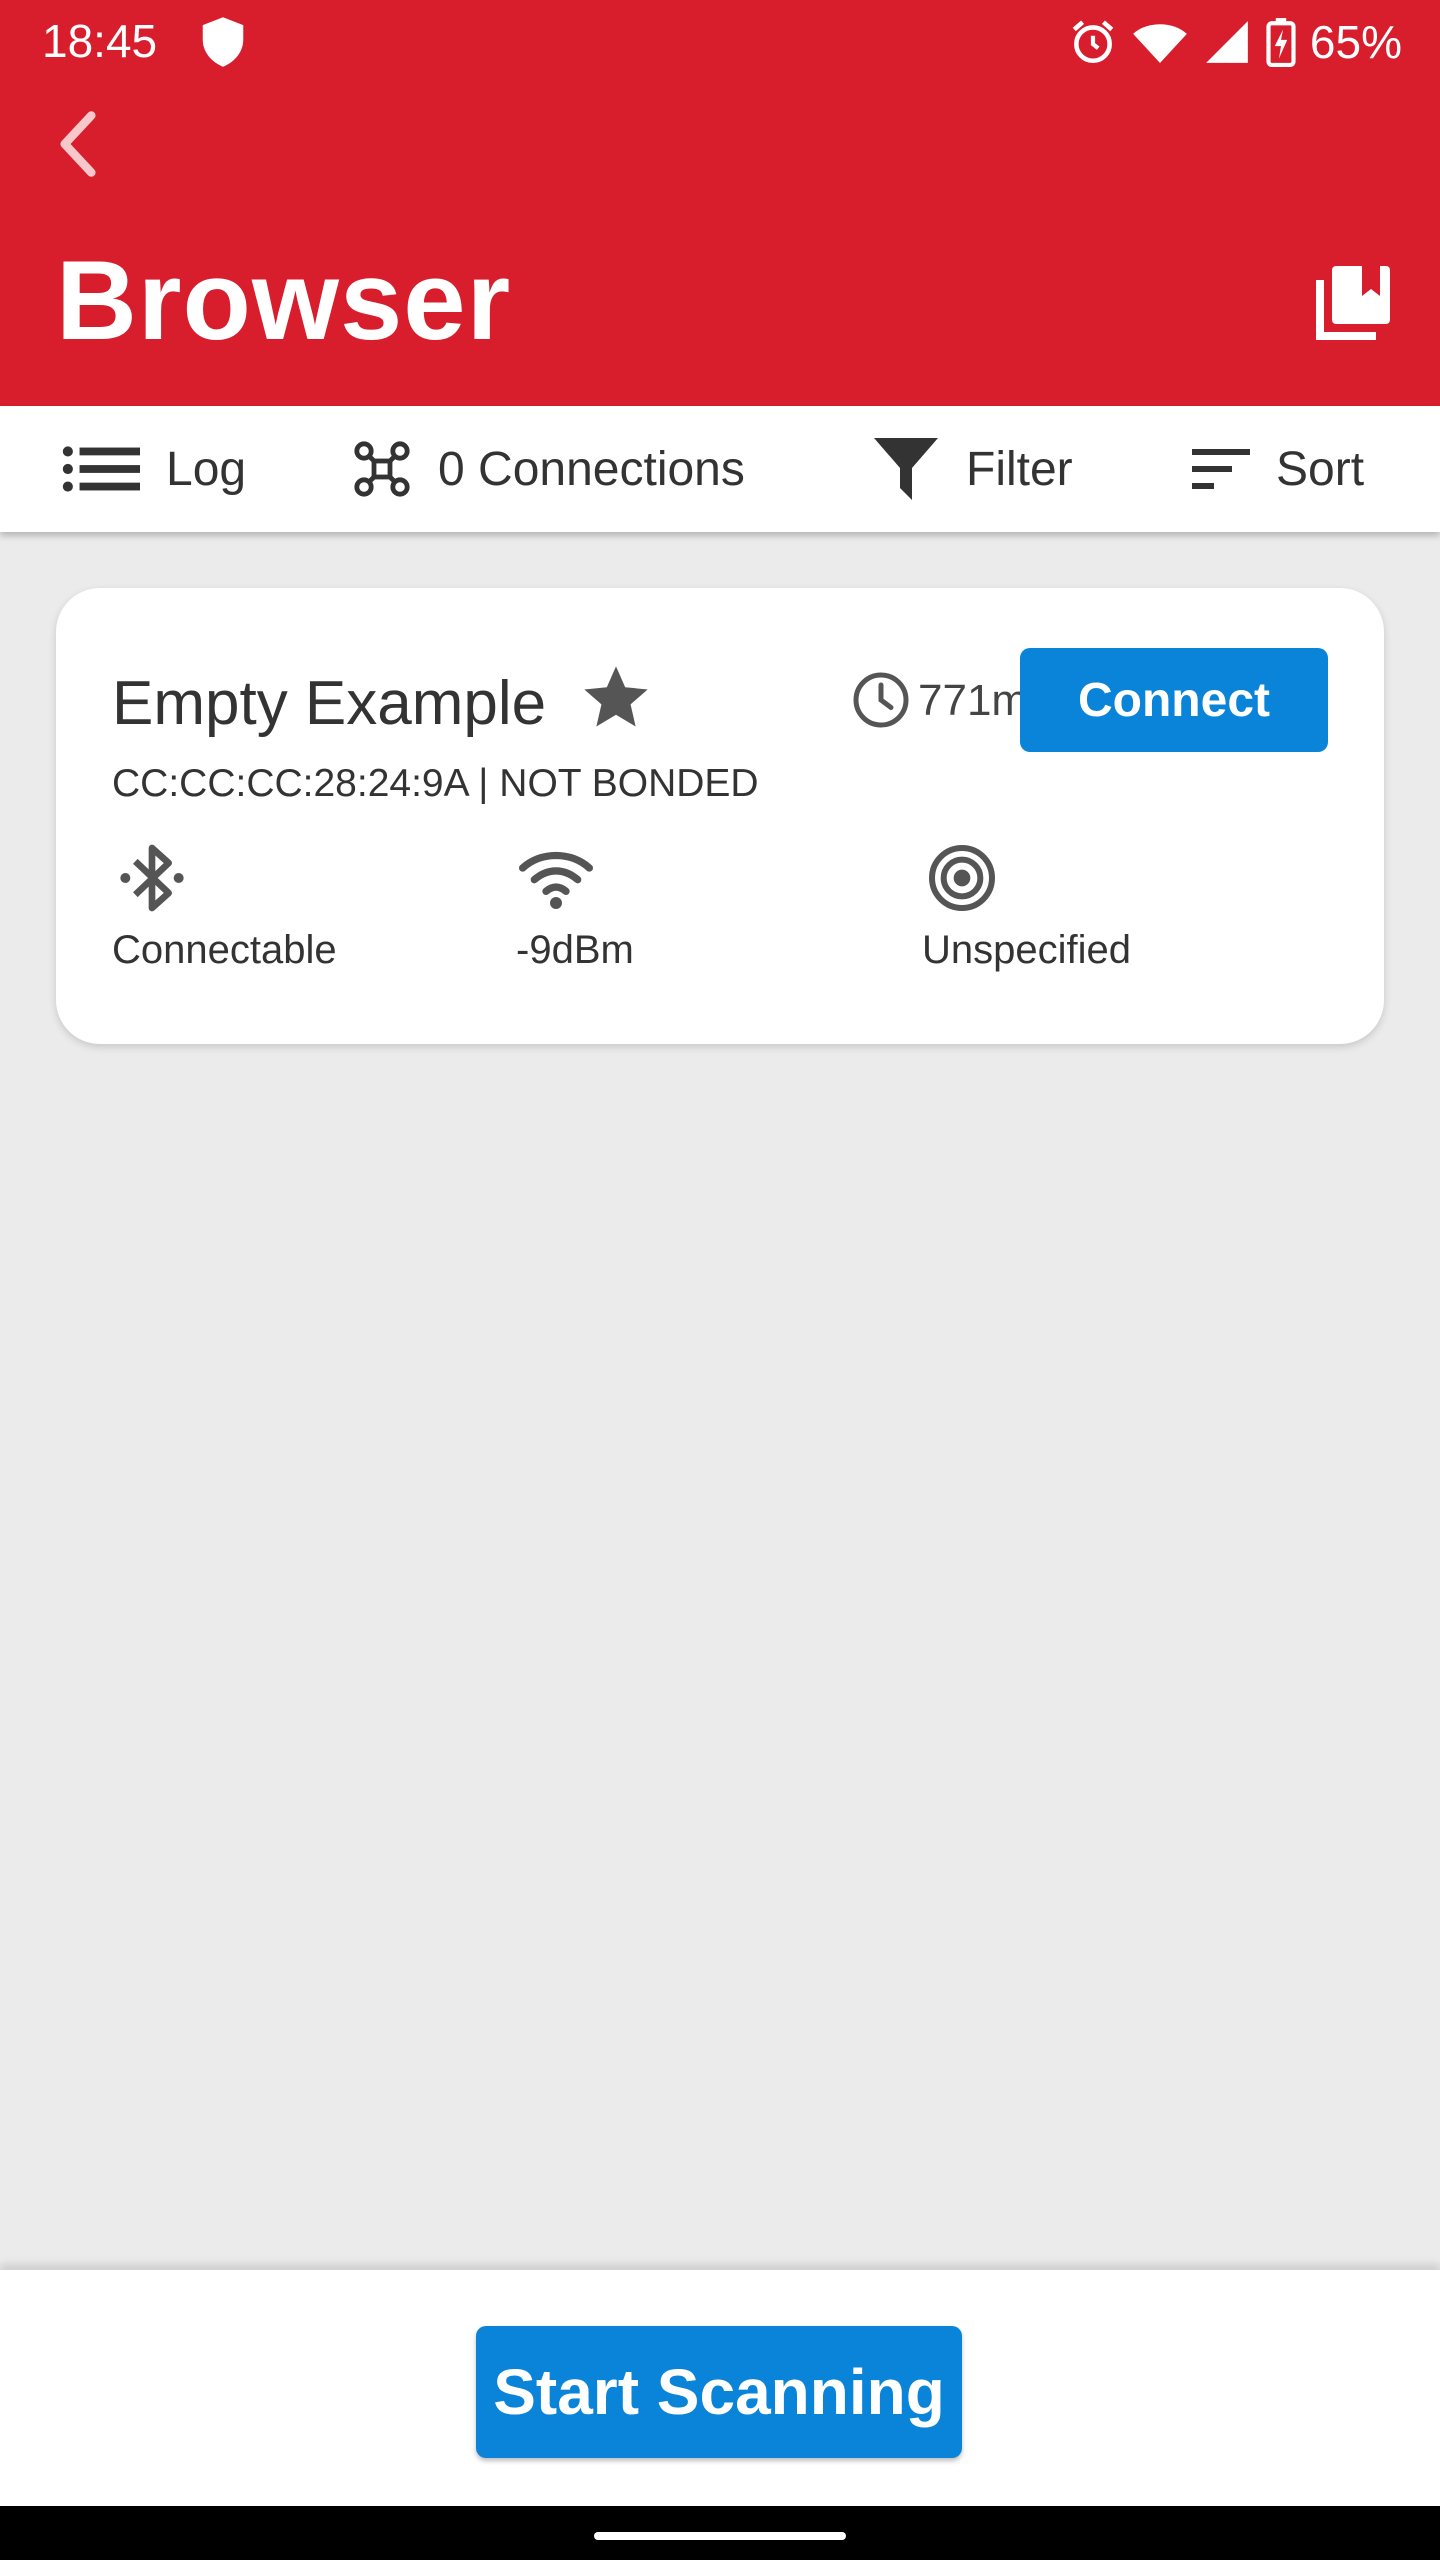  I want to click on device-name: Empty Example, so click(329, 703).